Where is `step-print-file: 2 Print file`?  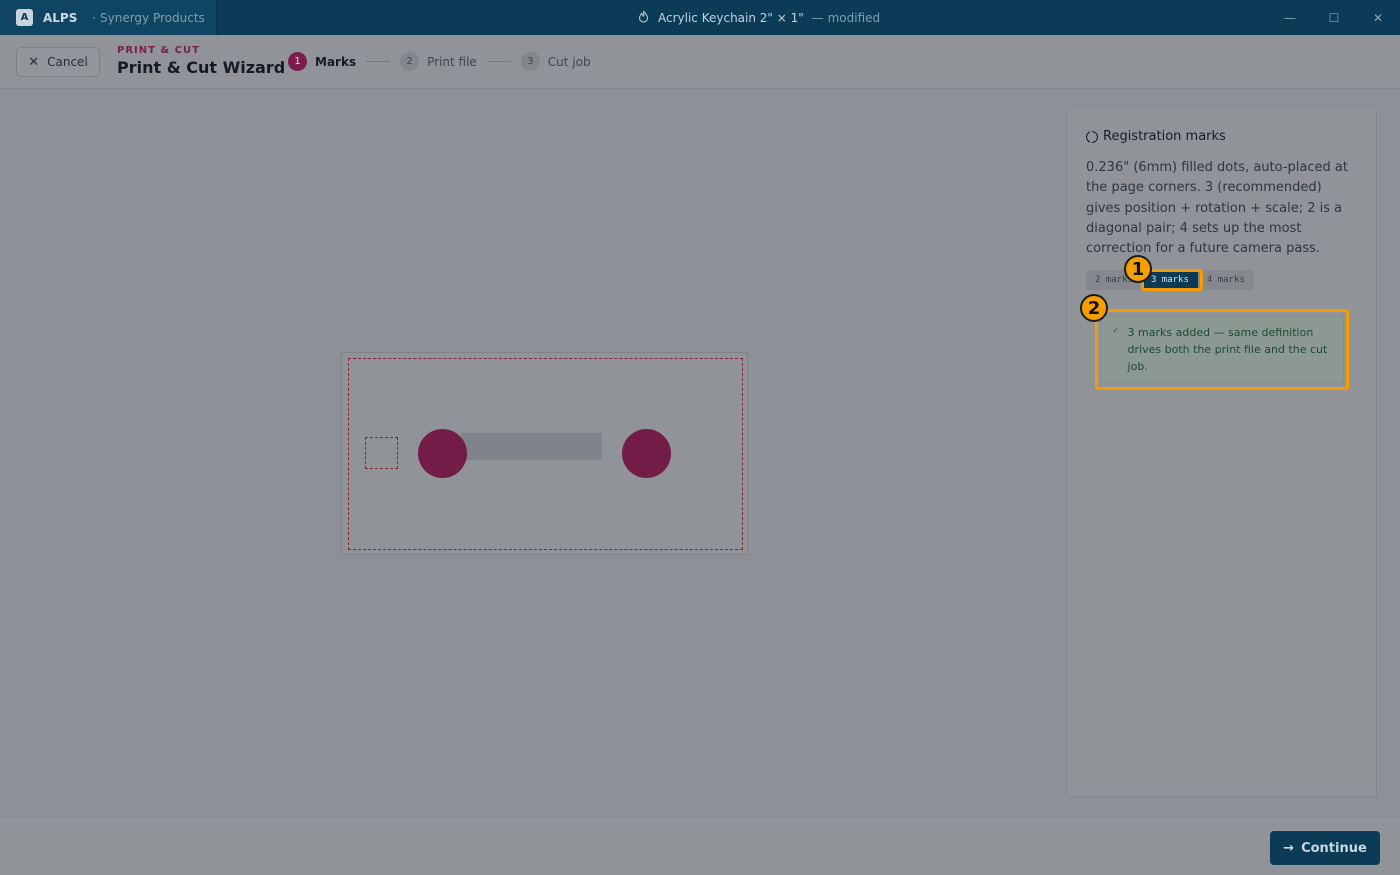
step-print-file: 2 Print file is located at coordinates (438, 61).